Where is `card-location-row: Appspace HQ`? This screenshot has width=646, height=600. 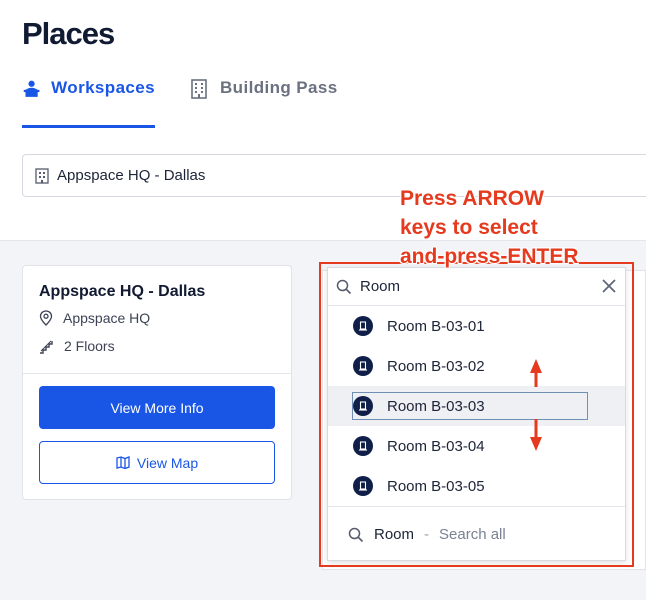 card-location-row: Appspace HQ is located at coordinates (94, 318).